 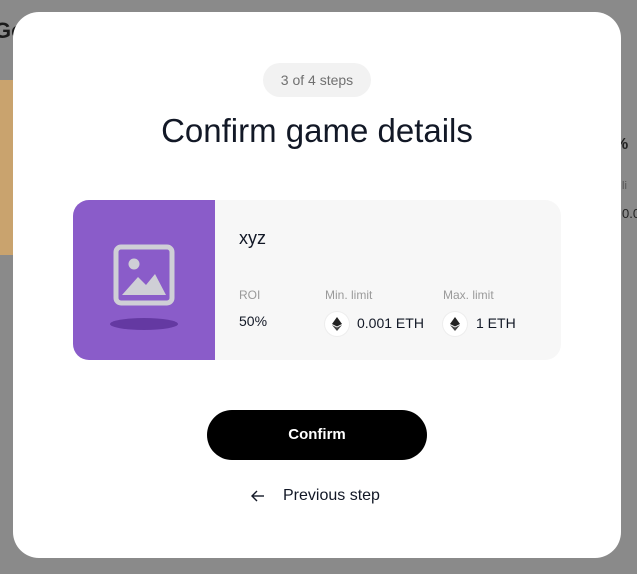 What do you see at coordinates (253, 321) in the screenshot?
I see `roi-value: 50%` at bounding box center [253, 321].